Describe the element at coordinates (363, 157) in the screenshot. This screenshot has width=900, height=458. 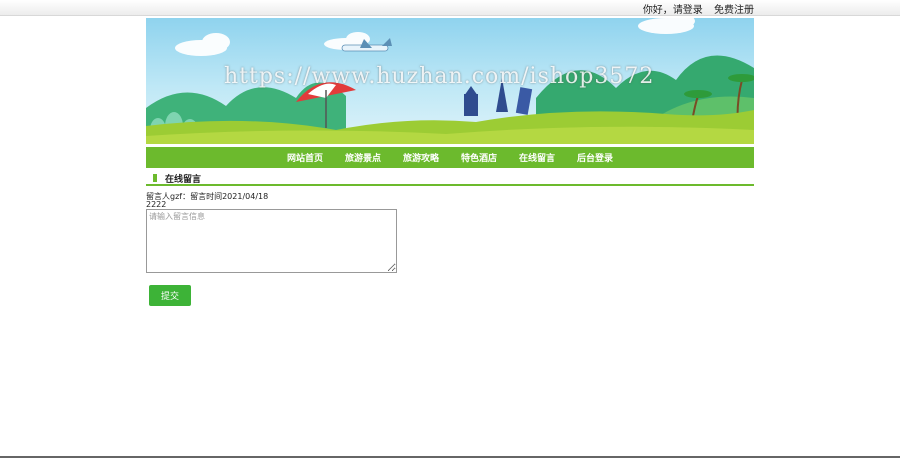
I see `nav-item-attractions: 旅游景点` at that location.